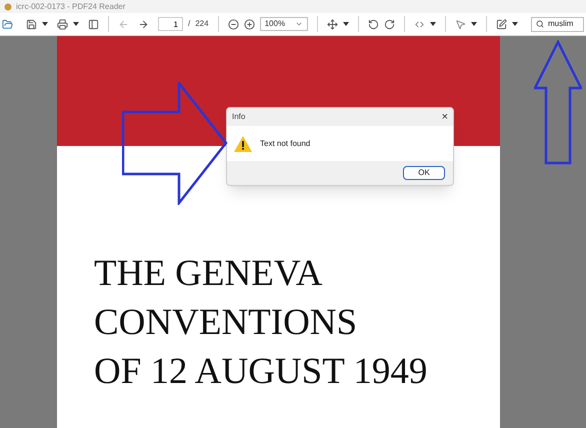 This screenshot has height=428, width=586. Describe the element at coordinates (298, 24) in the screenshot. I see `chevron-down-icon` at that location.